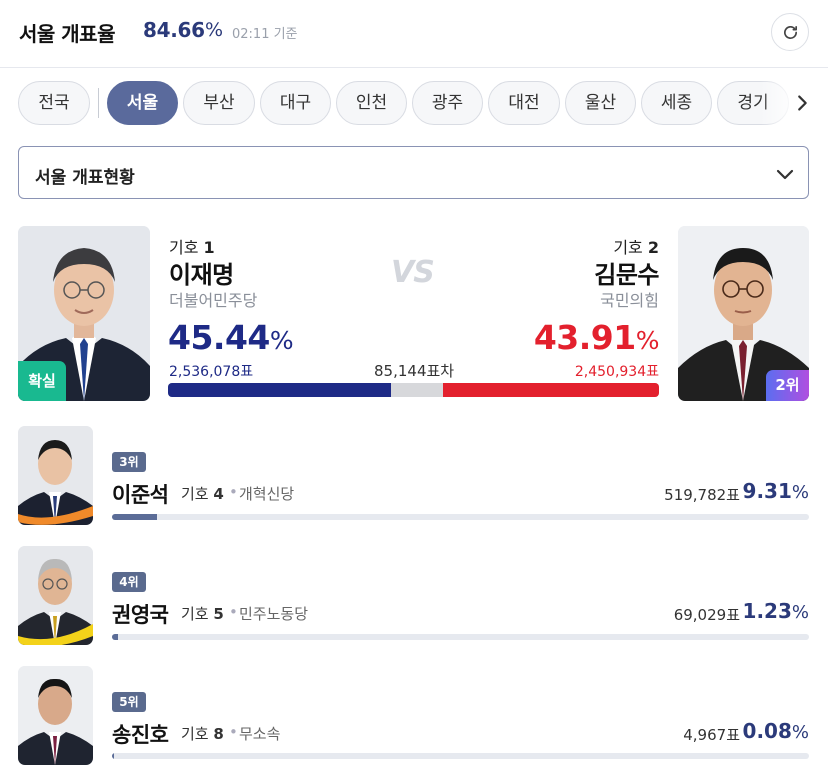  I want to click on candidate-name: 이준석, so click(140, 495).